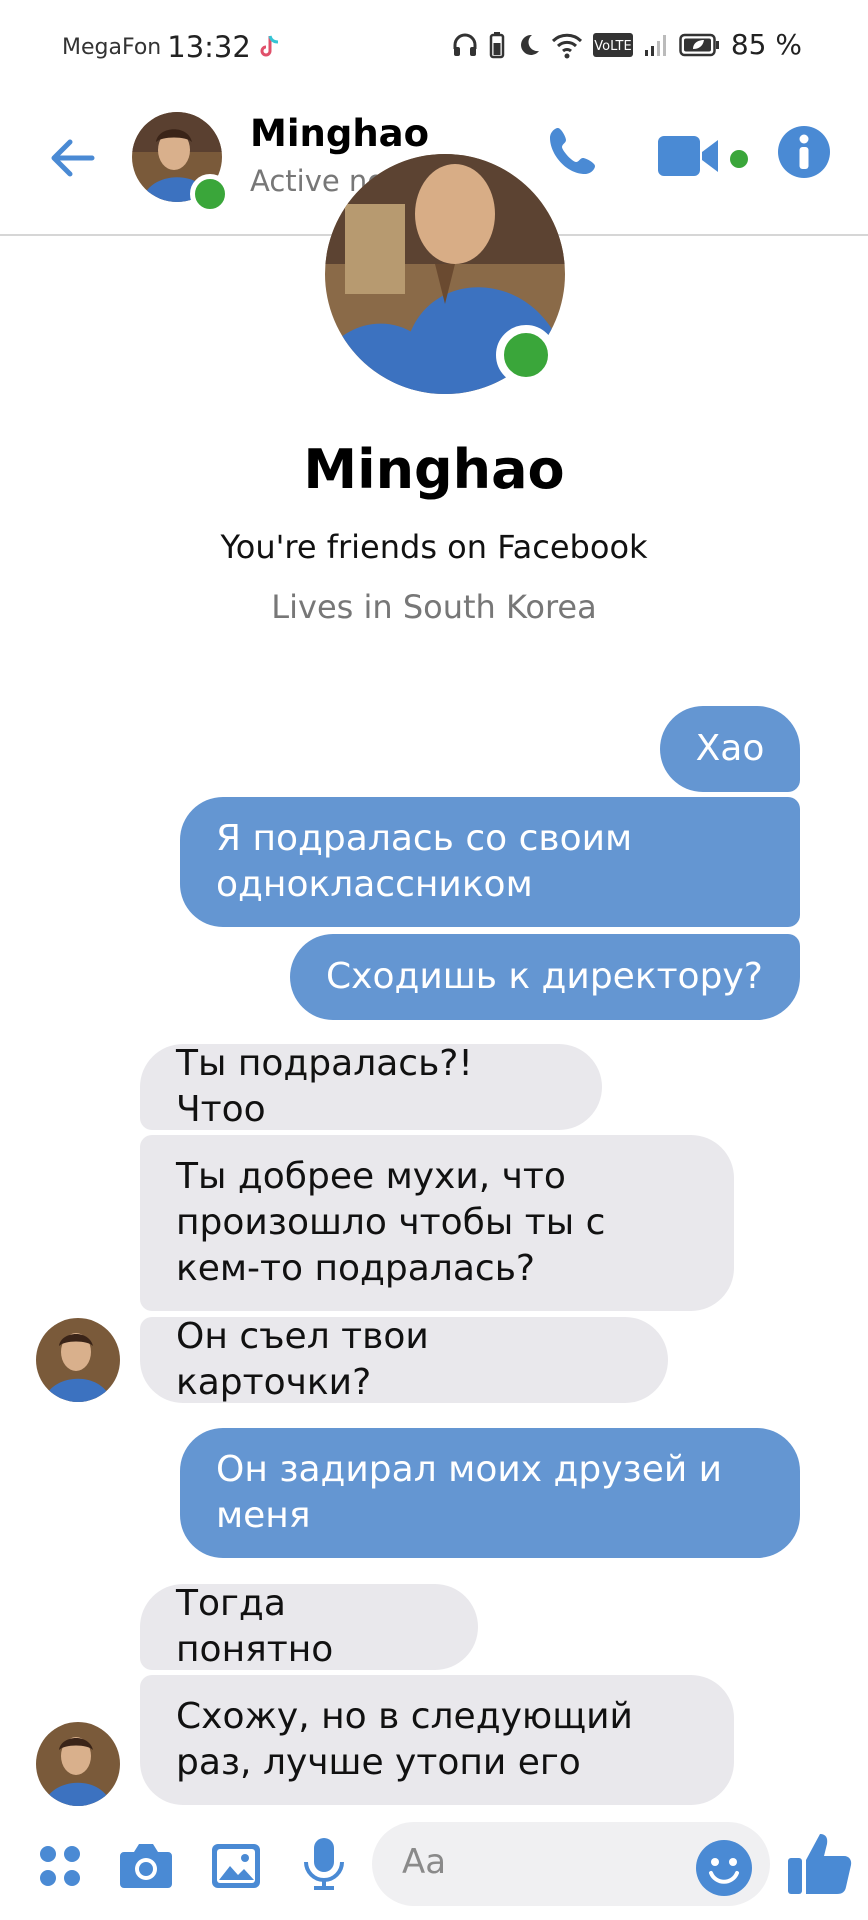 Image resolution: width=868 pixels, height=1920 pixels. What do you see at coordinates (434, 469) in the screenshot?
I see `profile-name: Minghao` at bounding box center [434, 469].